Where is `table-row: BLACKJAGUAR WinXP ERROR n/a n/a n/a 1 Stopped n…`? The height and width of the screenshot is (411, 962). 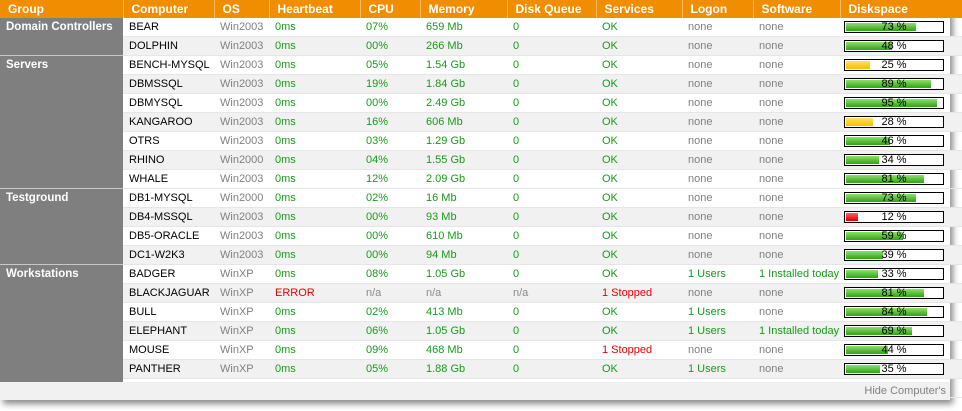
table-row: BLACKJAGUAR WinXP ERROR n/a n/a n/a 1 Stopped n… is located at coordinates (481, 293).